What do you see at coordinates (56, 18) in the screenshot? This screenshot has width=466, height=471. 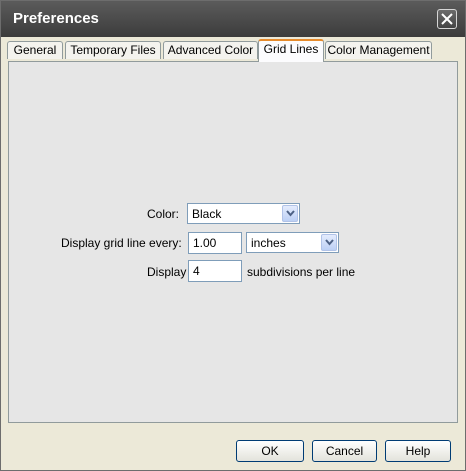 I see `window-title: Preferences` at bounding box center [56, 18].